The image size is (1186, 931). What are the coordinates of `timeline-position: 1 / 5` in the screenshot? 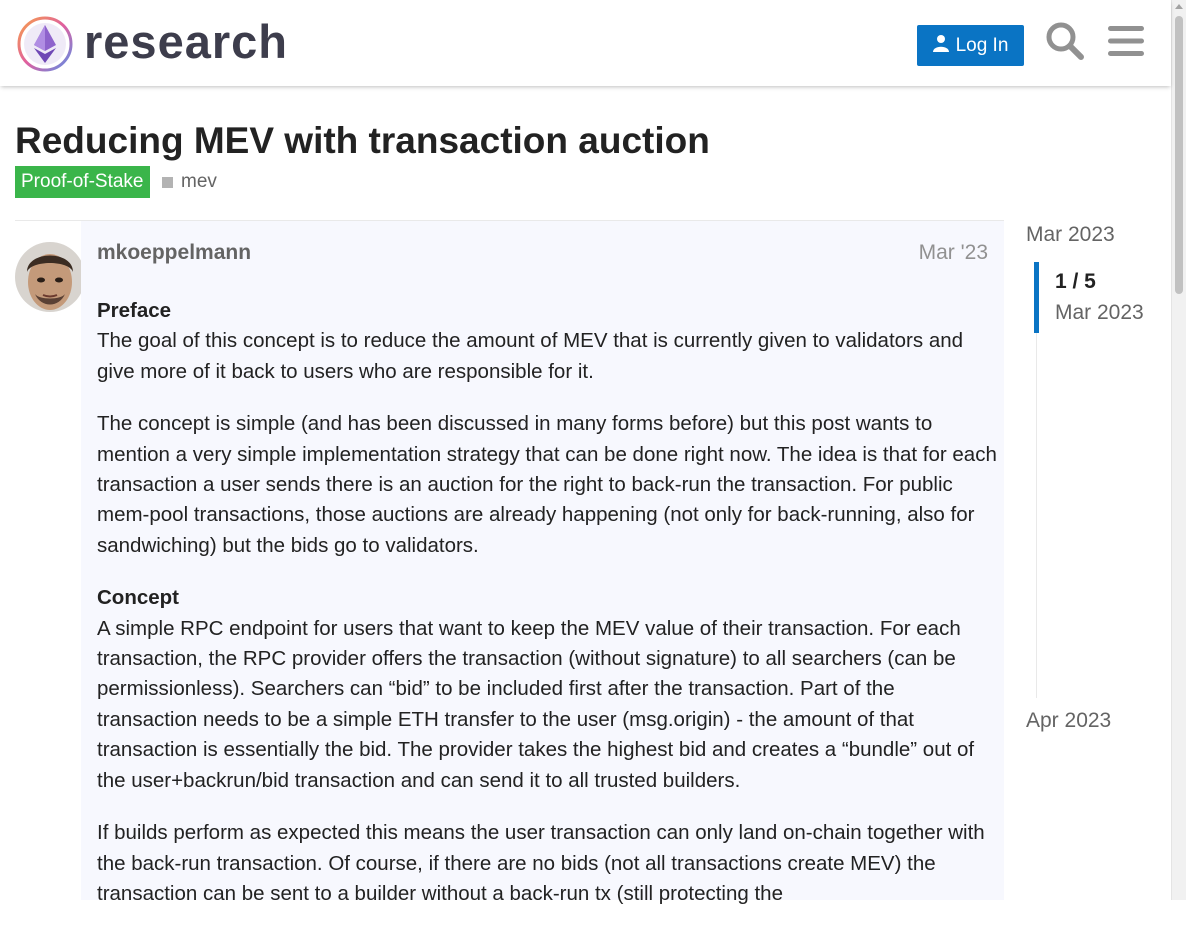 It's located at (1075, 281).